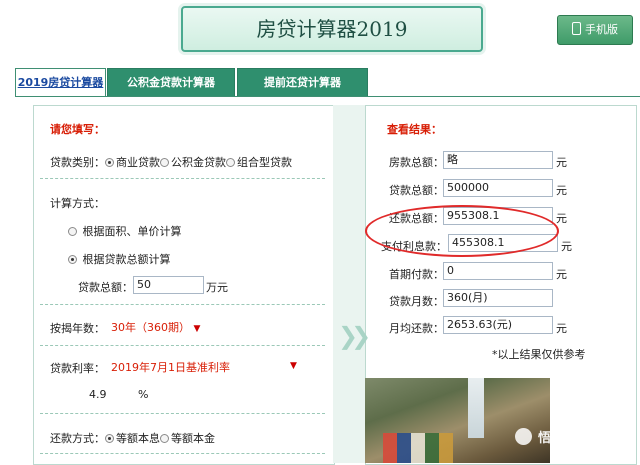 Image resolution: width=640 pixels, height=465 pixels. What do you see at coordinates (105, 287) in the screenshot?
I see `loan-total-label: 贷款总额：` at bounding box center [105, 287].